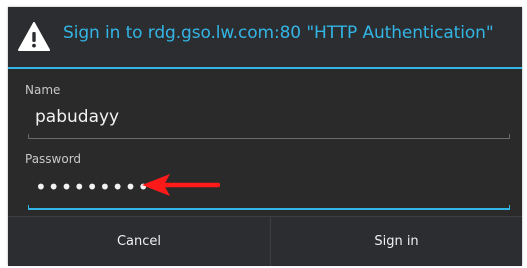 The width and height of the screenshot is (527, 268). Describe the element at coordinates (269, 207) in the screenshot. I see `password-field-underline` at that location.